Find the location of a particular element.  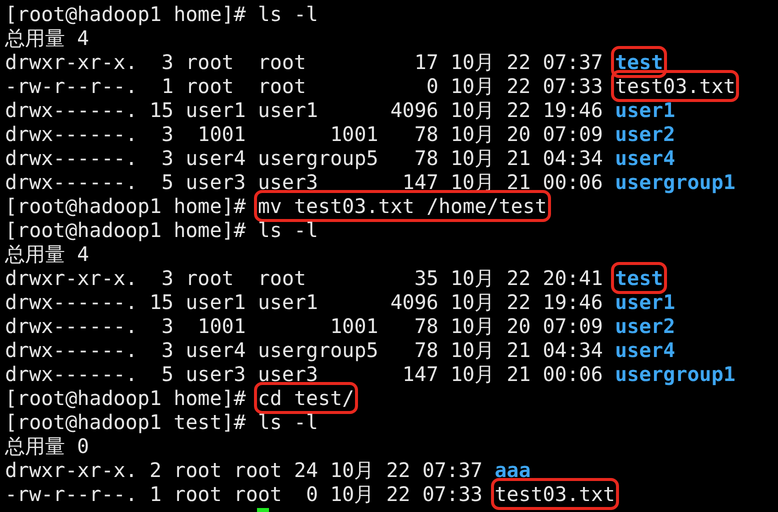

terminal-text: drwxr-xr-x. 3 root root 35 10月 22 20:41 is located at coordinates (304, 278).